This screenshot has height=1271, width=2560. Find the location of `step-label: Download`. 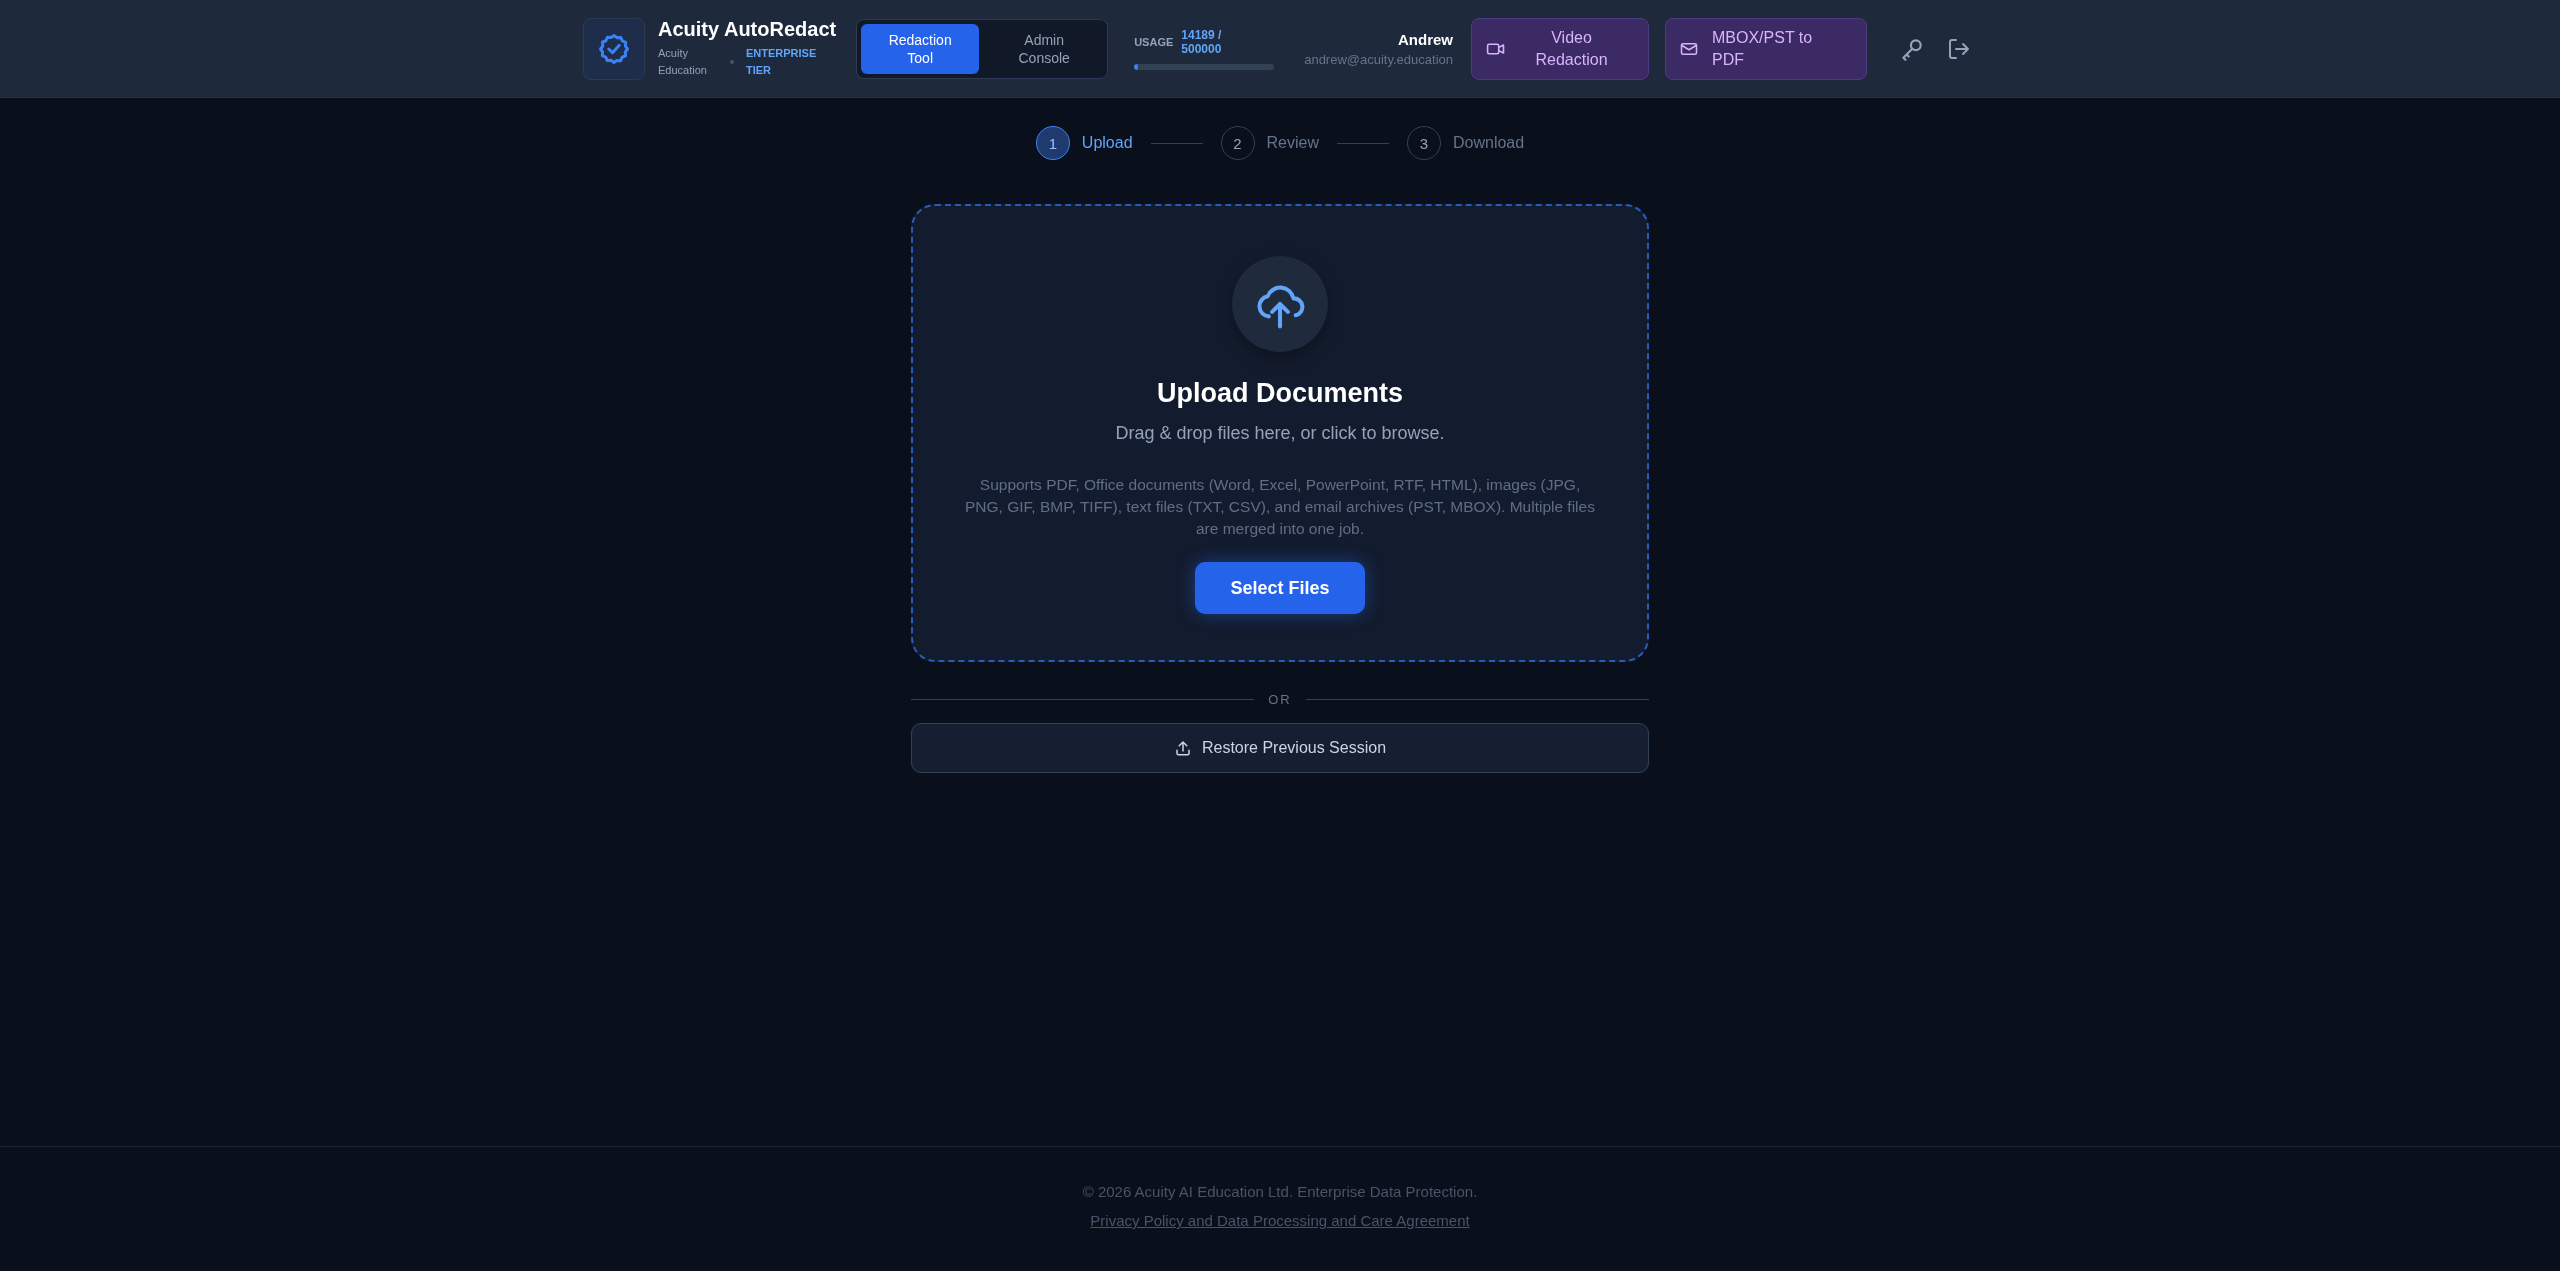

step-label: Download is located at coordinates (1489, 143).